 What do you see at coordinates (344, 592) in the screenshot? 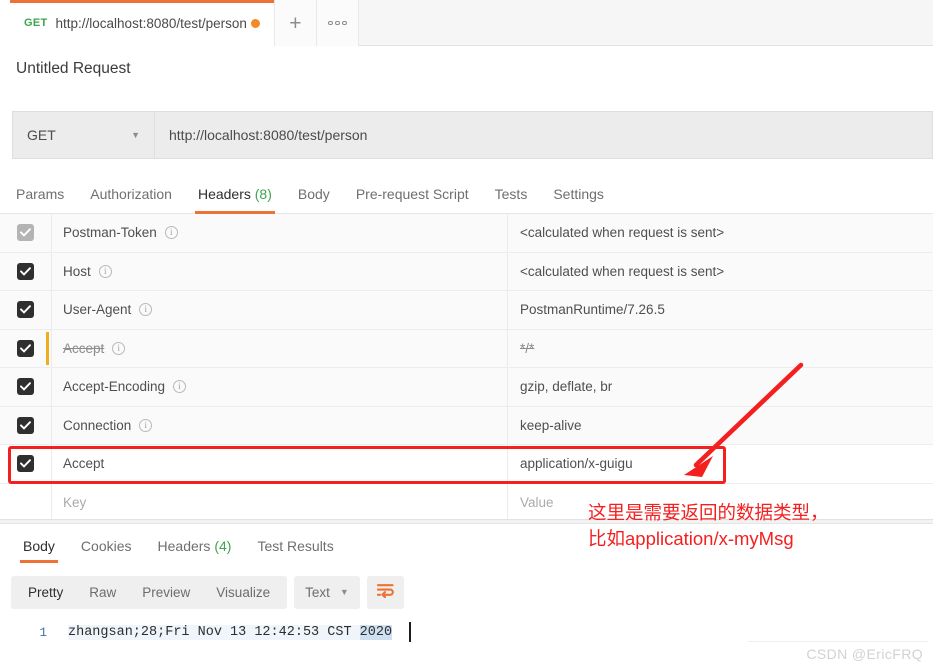
I see `chevron-down-icon: ▼` at bounding box center [344, 592].